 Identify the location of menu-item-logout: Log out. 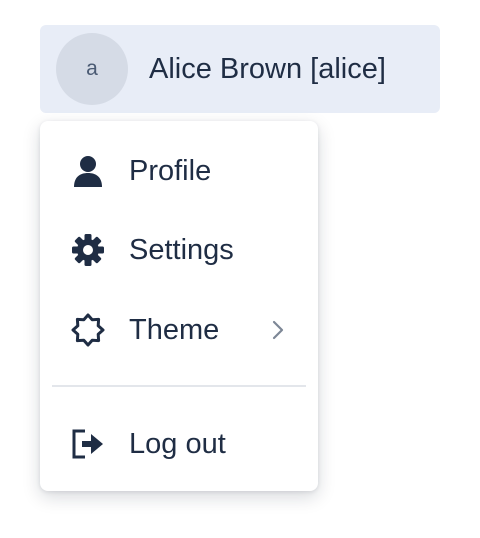
(179, 444).